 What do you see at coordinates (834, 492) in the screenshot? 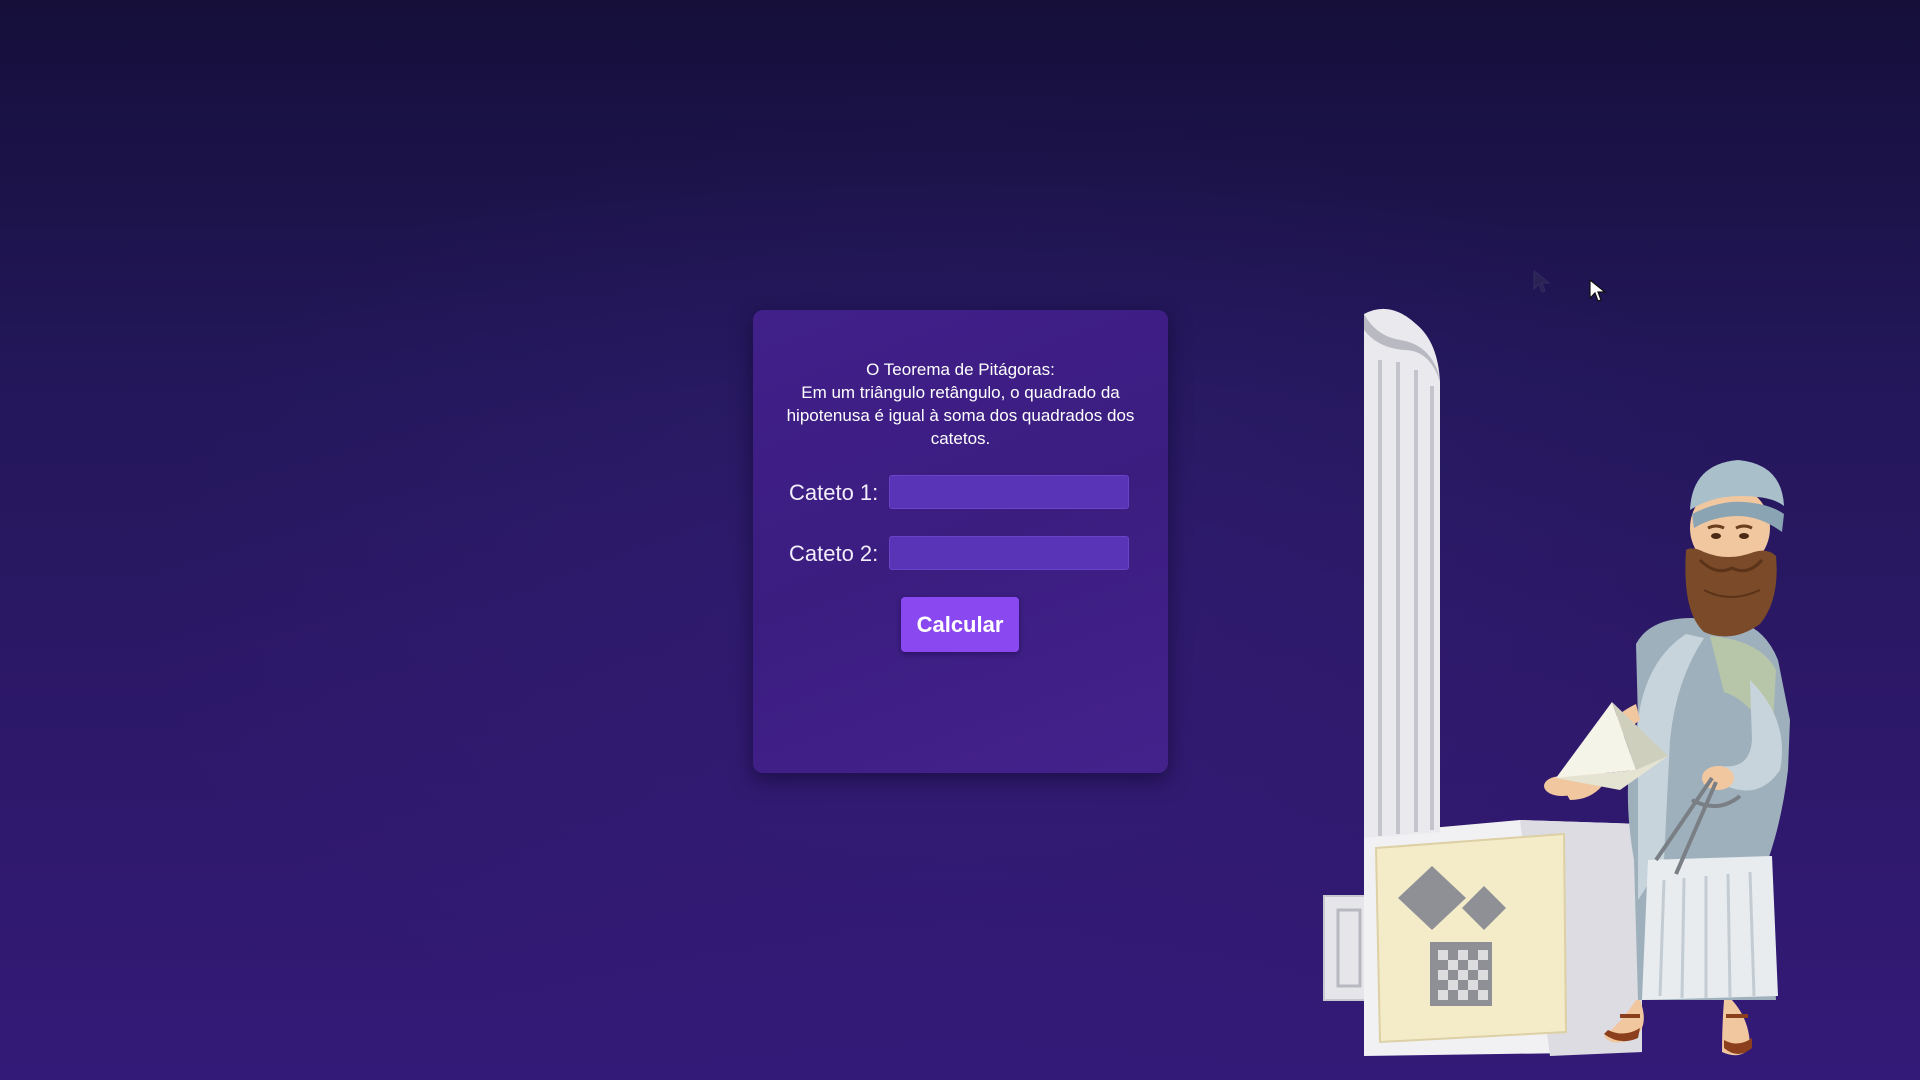
I see `cateto-1-label: Cateto 1:` at bounding box center [834, 492].